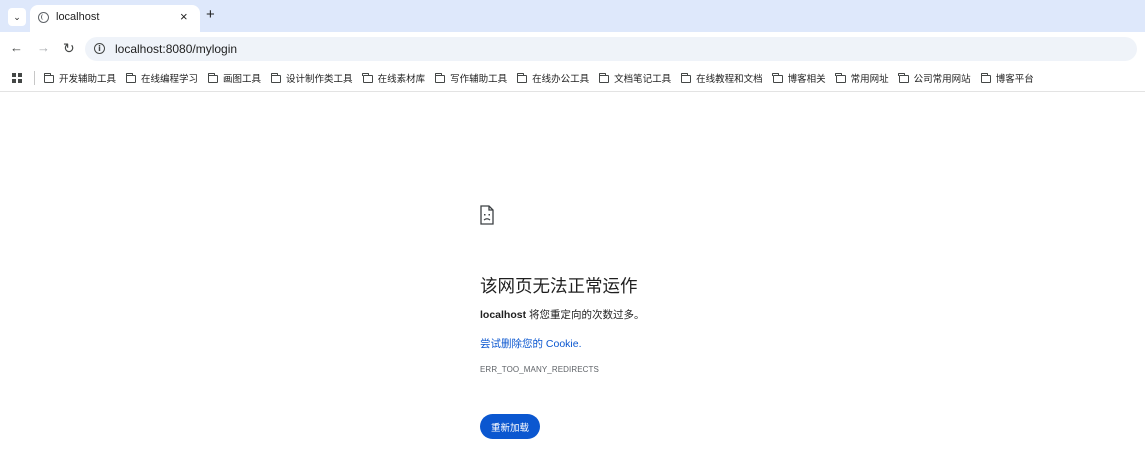  I want to click on address-bar: i localhost:8080/mylogin, so click(611, 49).